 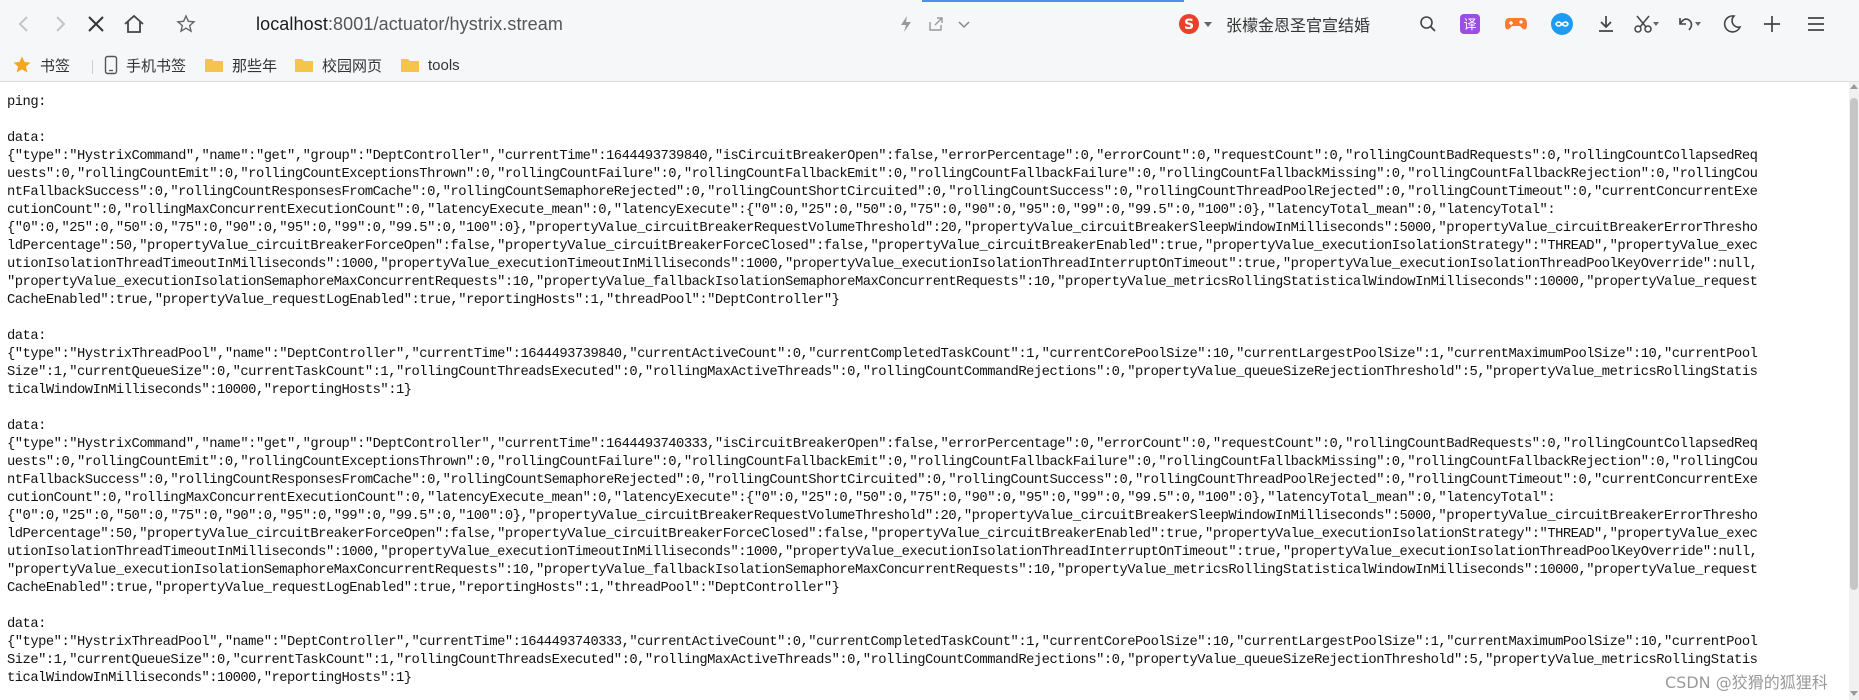 I want to click on hamburger-menu-icon, so click(x=1816, y=24).